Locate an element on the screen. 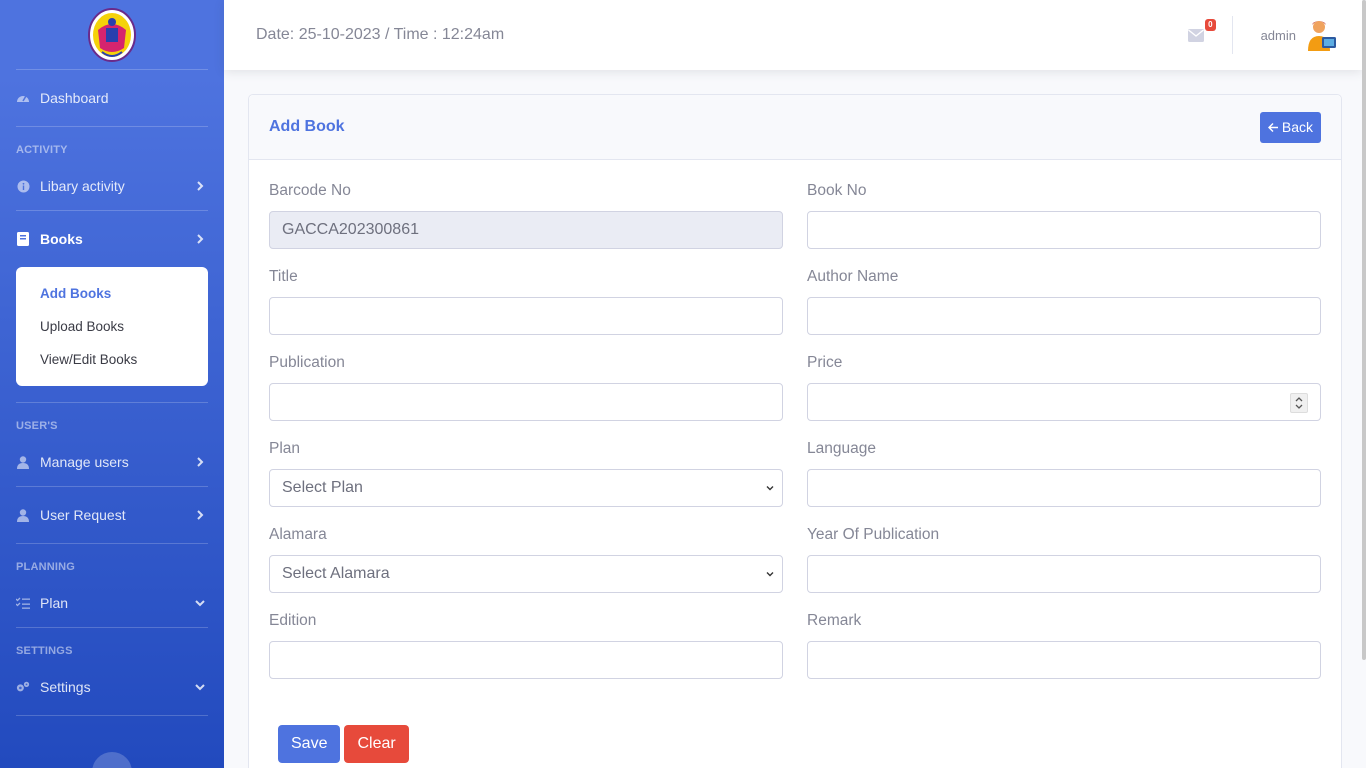 The height and width of the screenshot is (768, 1366). books-submenu: Add Books Upload Books View/Edit Books is located at coordinates (112, 326).